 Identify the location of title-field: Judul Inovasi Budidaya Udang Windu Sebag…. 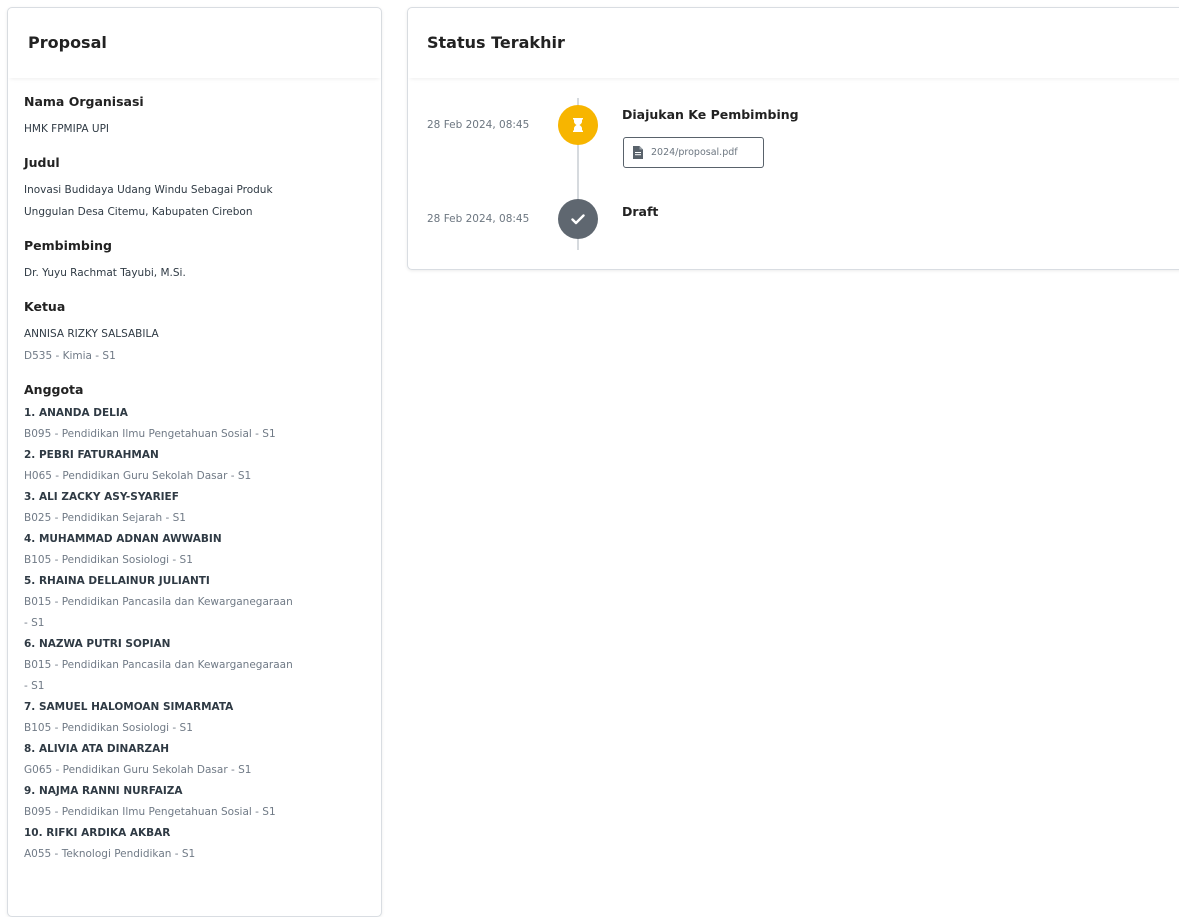
(202, 189).